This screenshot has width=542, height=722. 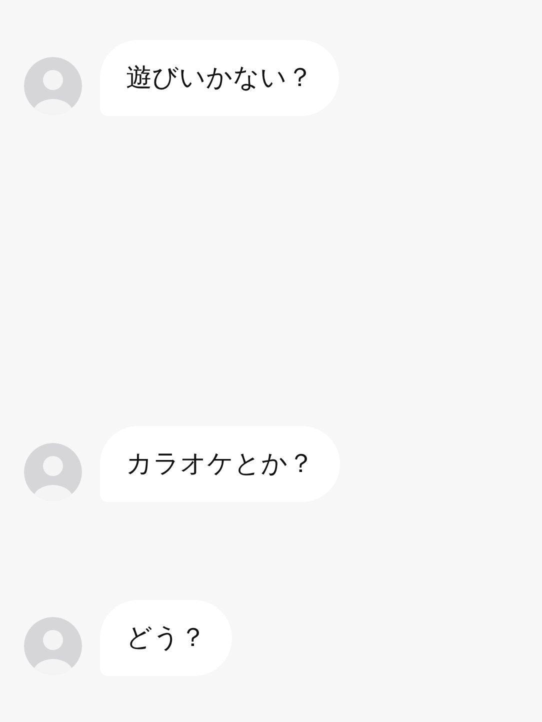 What do you see at coordinates (219, 78) in the screenshot?
I see `message-bubble: 遊びいかない？` at bounding box center [219, 78].